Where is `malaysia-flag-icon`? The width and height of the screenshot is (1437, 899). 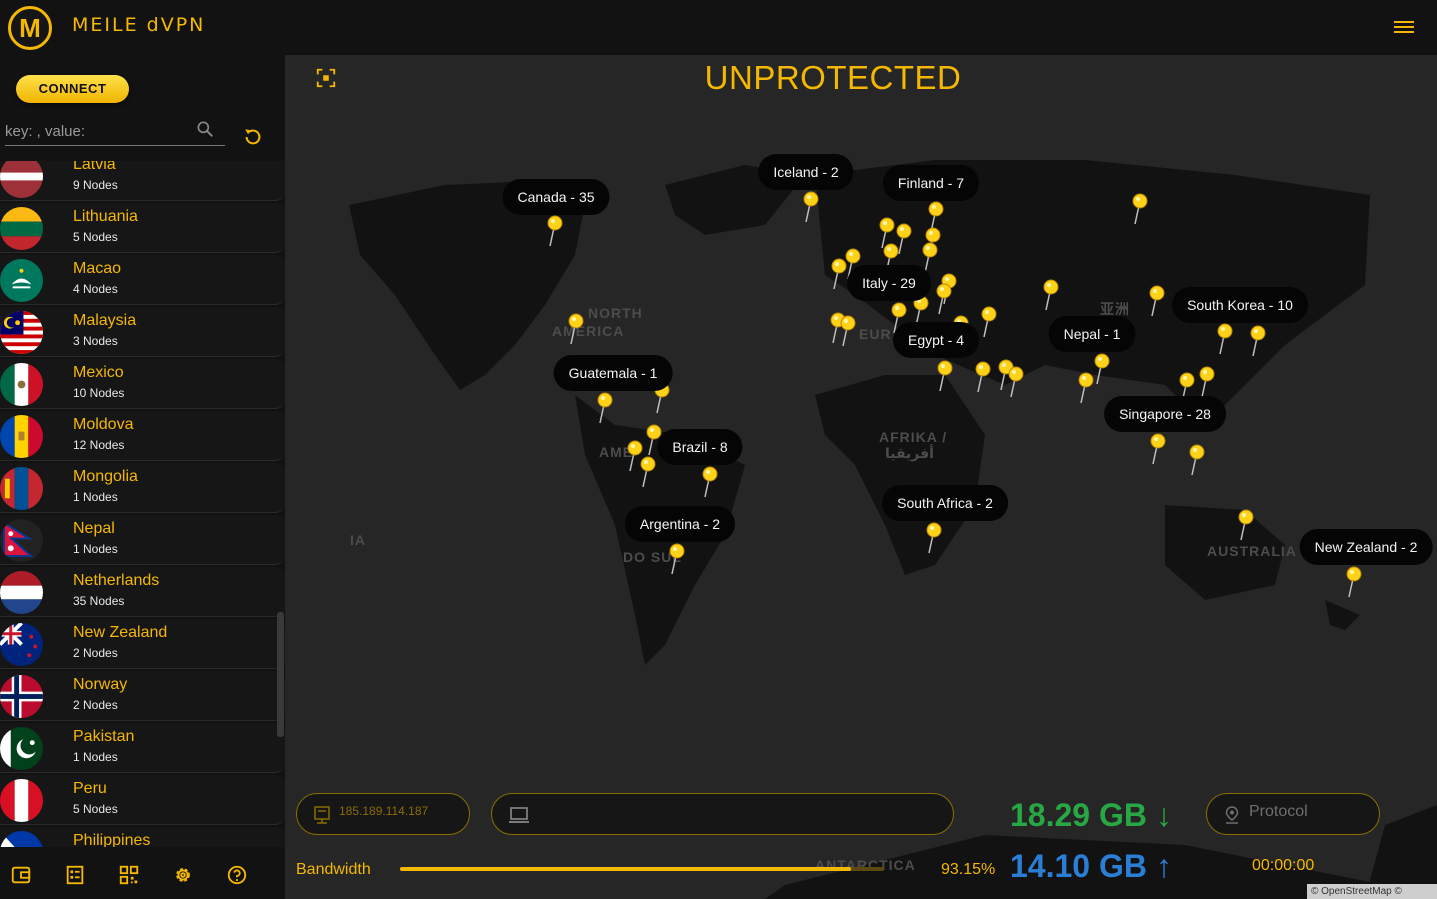 malaysia-flag-icon is located at coordinates (21, 332).